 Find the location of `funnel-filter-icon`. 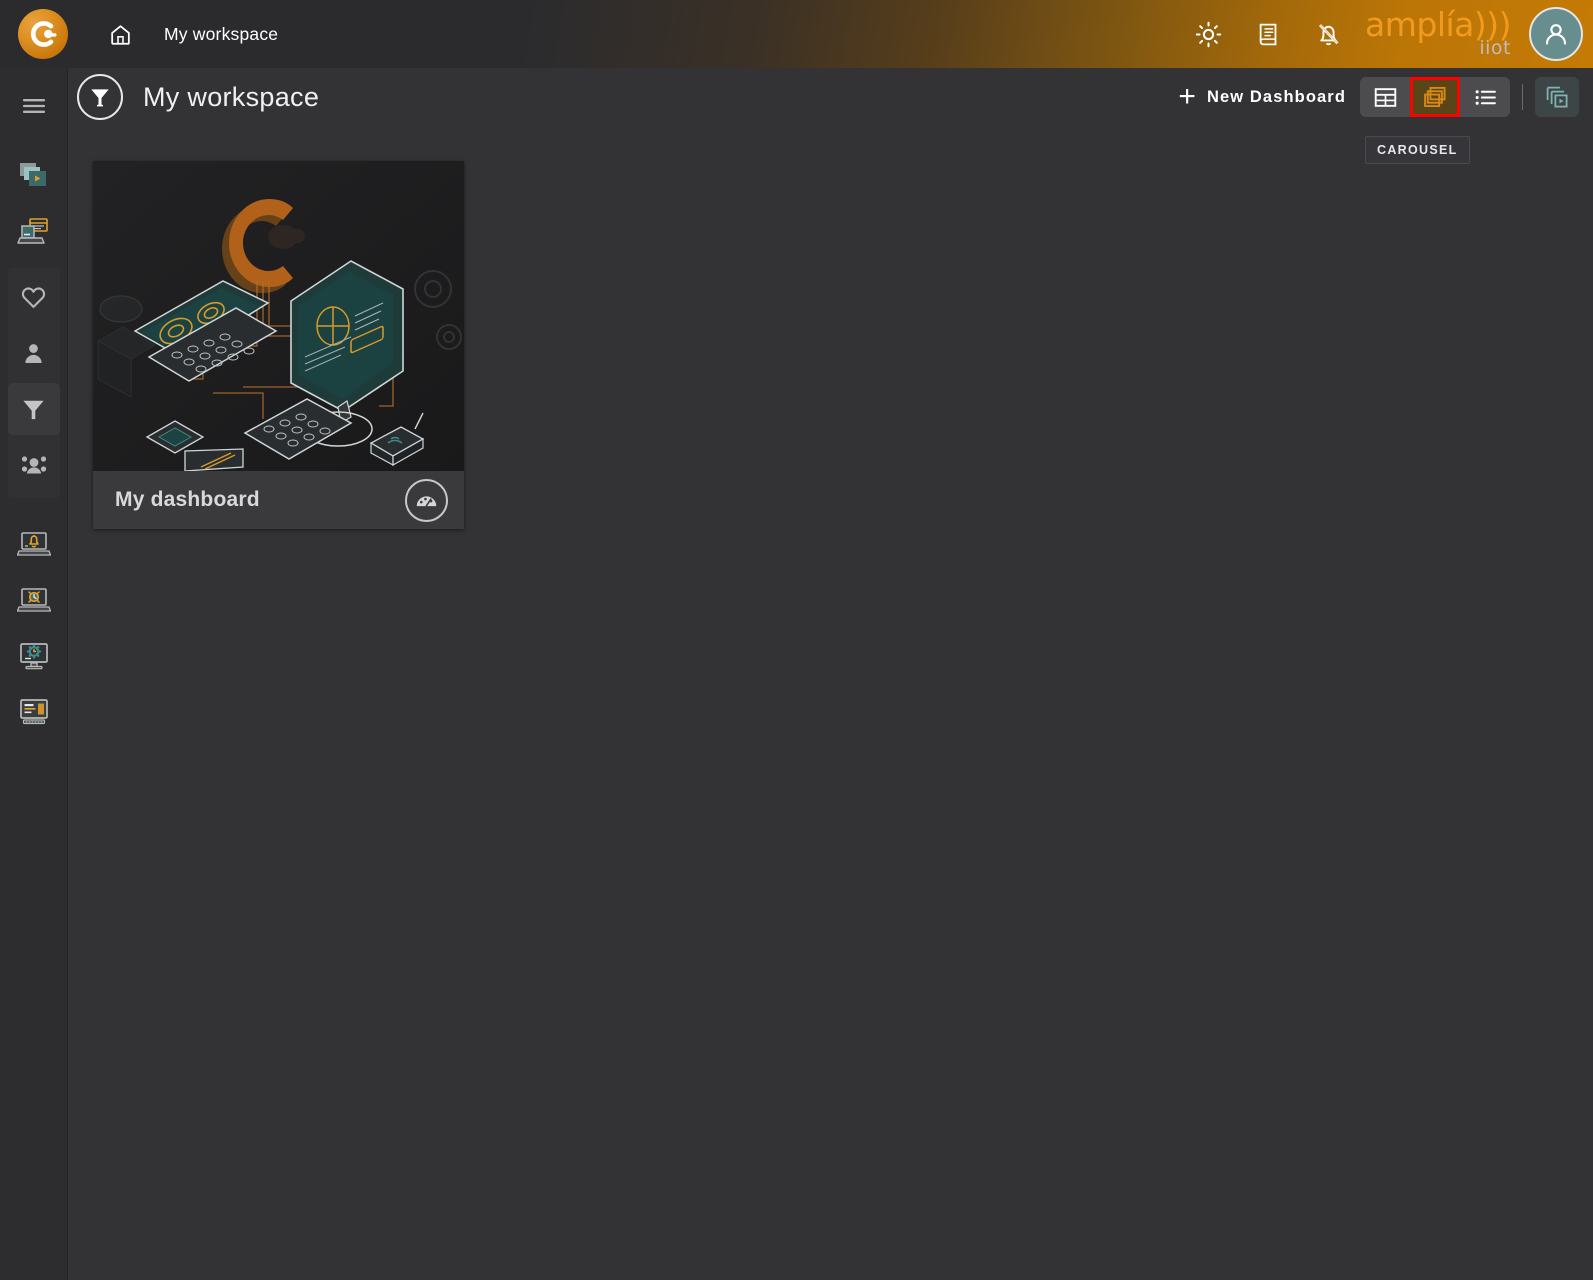

funnel-filter-icon is located at coordinates (33, 409).